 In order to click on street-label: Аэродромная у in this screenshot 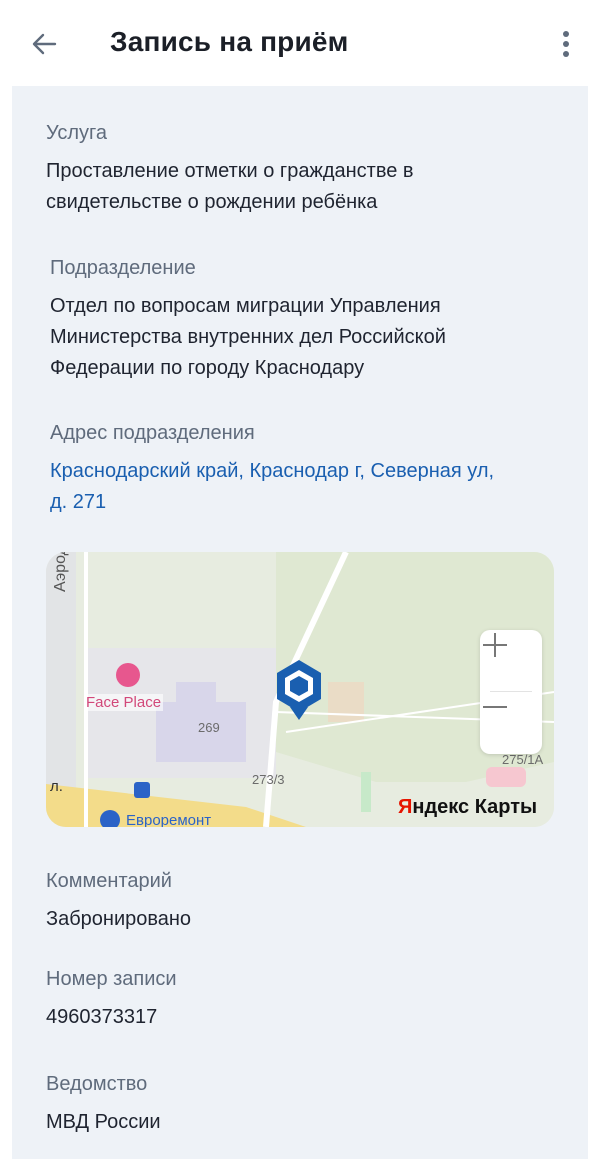, I will do `click(61, 572)`.